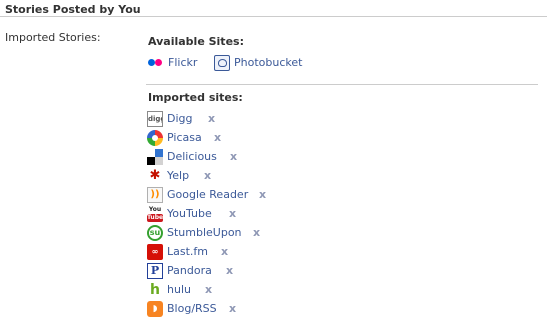 This screenshot has width=547, height=320. Describe the element at coordinates (204, 232) in the screenshot. I see `site-name: StumbleUpon` at that location.